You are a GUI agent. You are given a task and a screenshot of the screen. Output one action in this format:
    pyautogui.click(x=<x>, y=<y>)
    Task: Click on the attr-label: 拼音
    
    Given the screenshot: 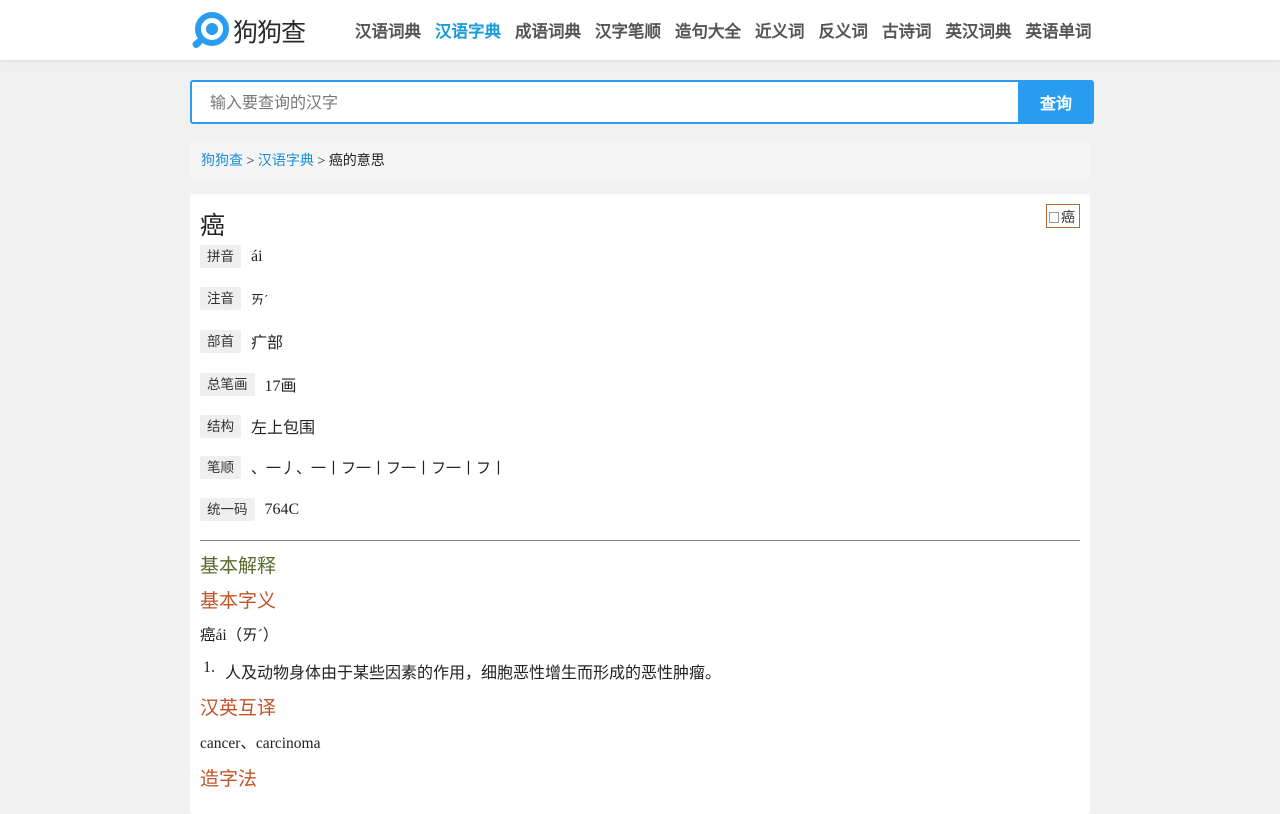 What is the action you would take?
    pyautogui.click(x=220, y=256)
    